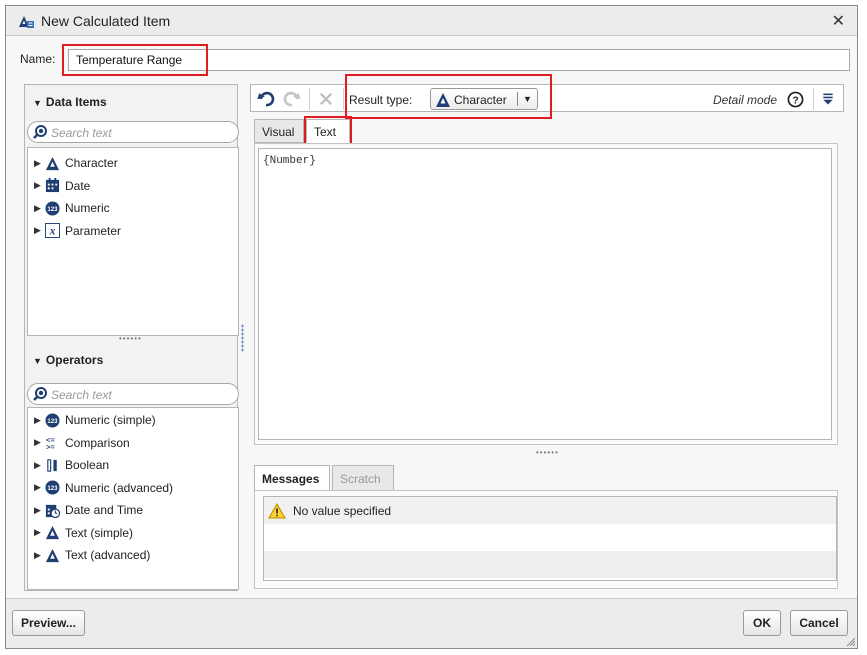 The width and height of the screenshot is (867, 655). What do you see at coordinates (292, 99) in the screenshot?
I see `redo-icon` at bounding box center [292, 99].